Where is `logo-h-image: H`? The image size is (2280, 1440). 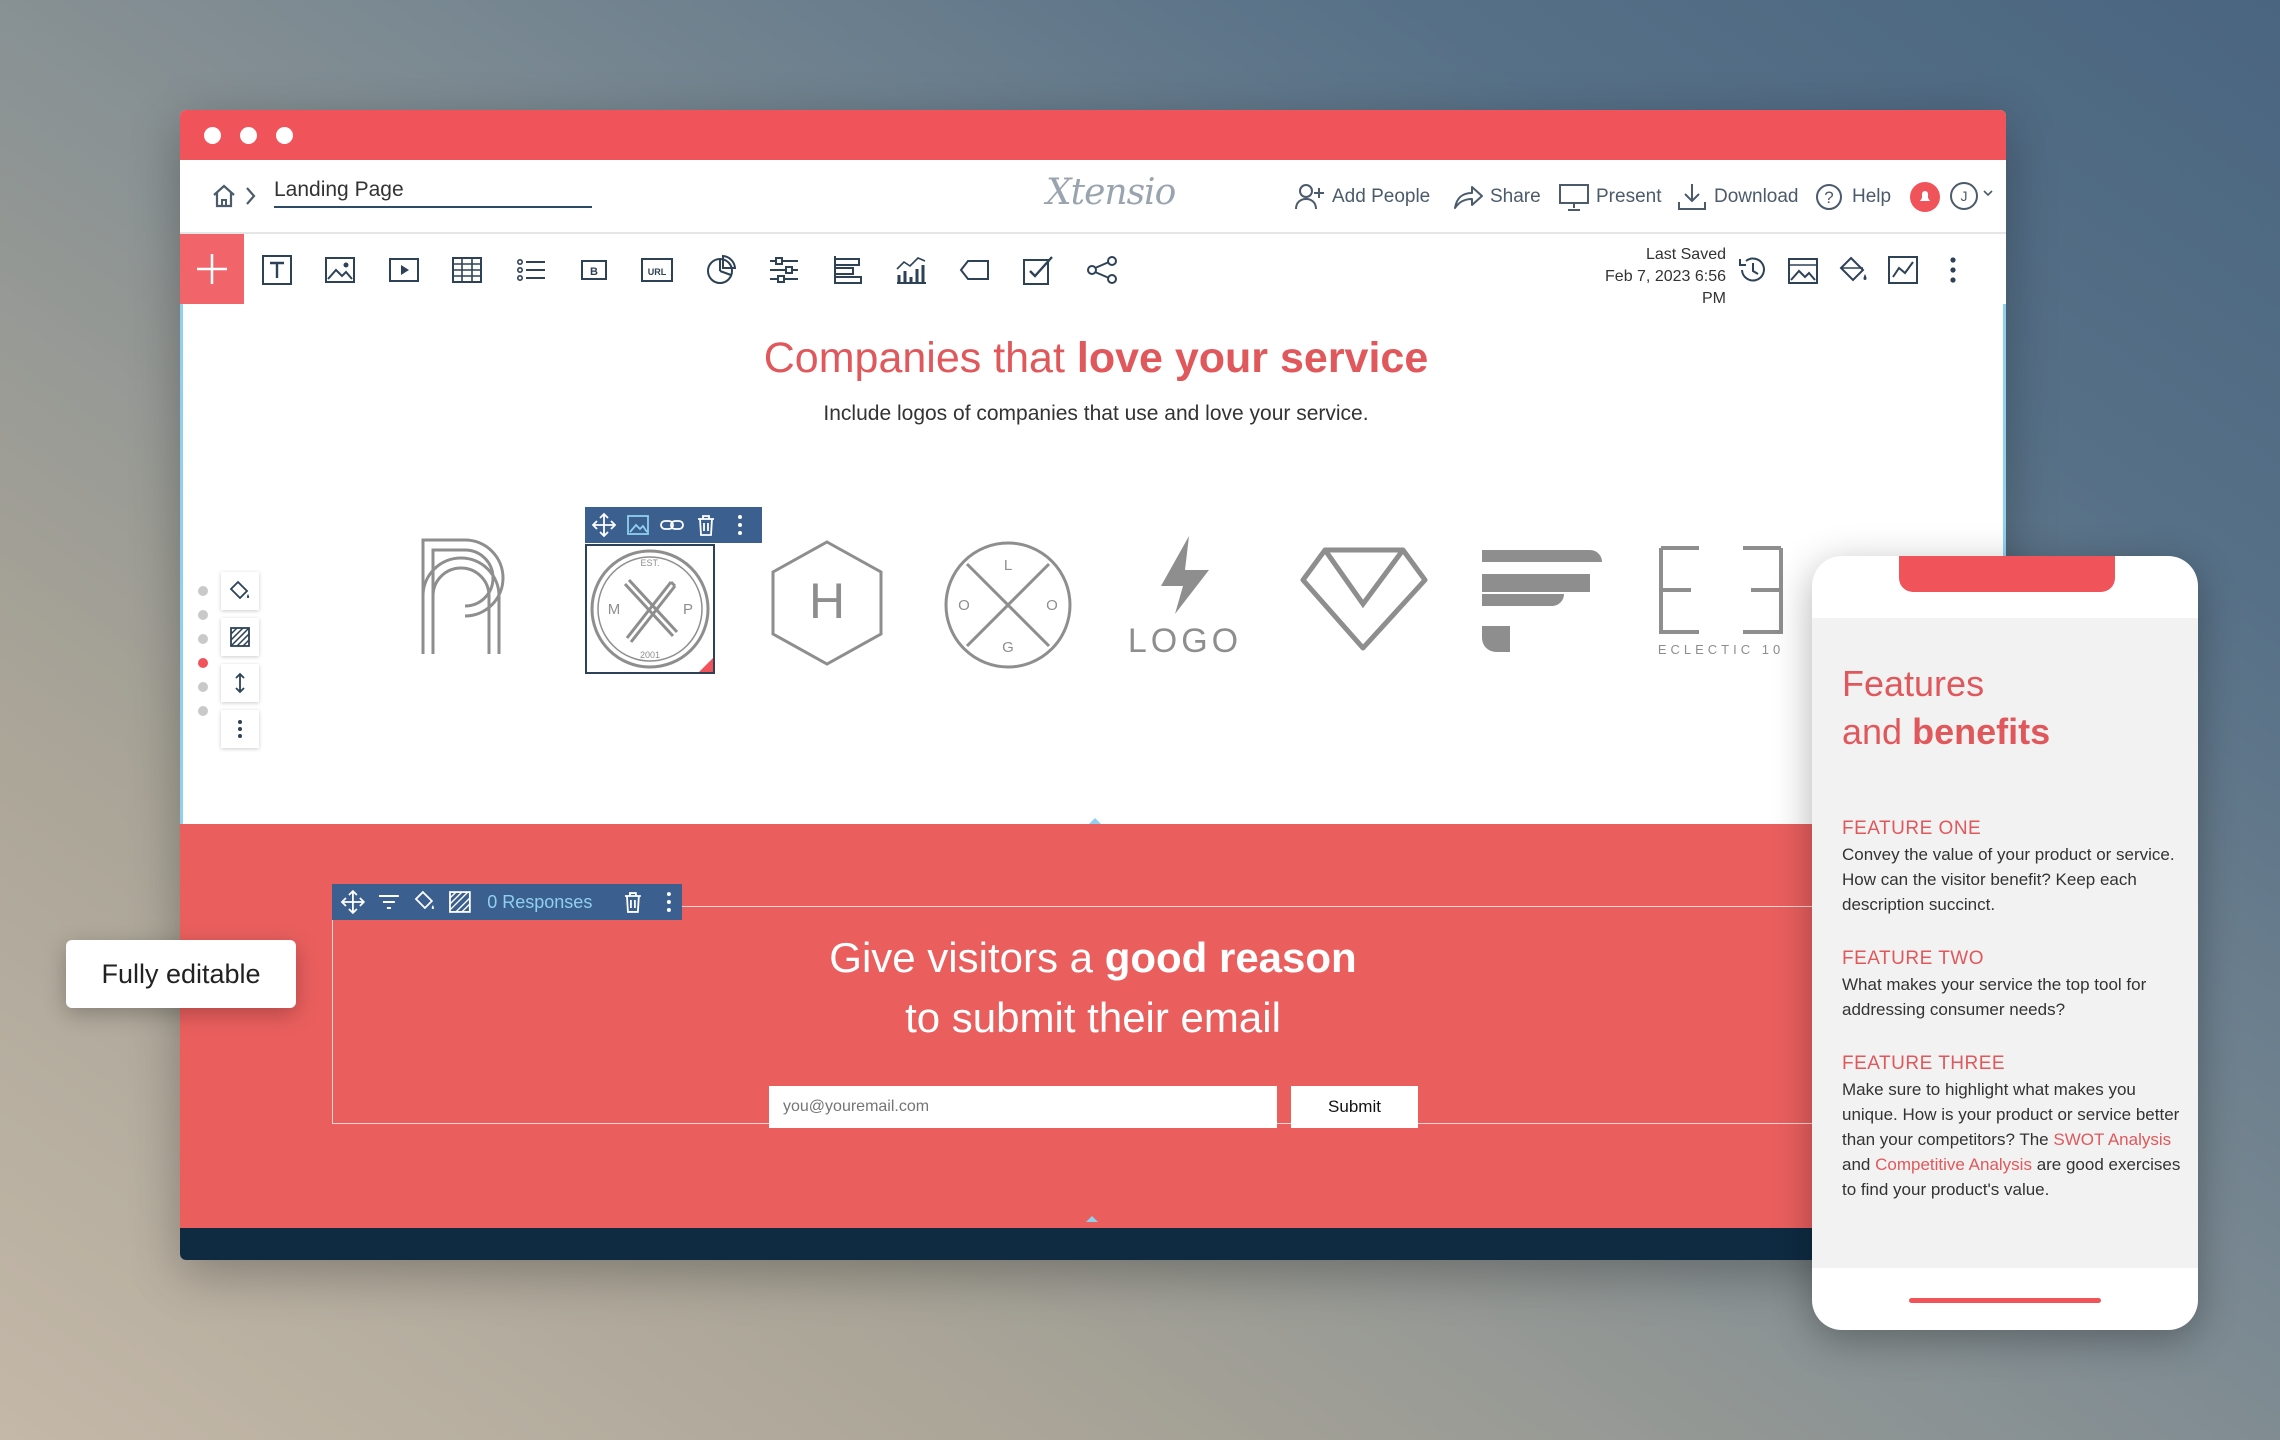
logo-h-image: H is located at coordinates (827, 605).